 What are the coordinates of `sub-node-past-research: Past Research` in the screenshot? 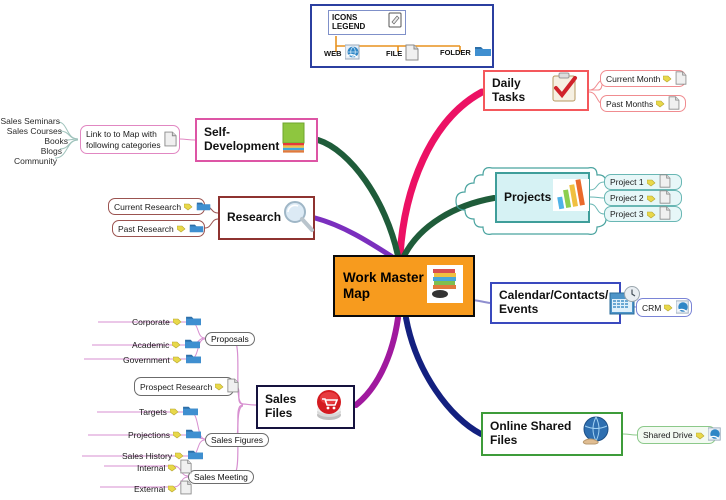 It's located at (158, 228).